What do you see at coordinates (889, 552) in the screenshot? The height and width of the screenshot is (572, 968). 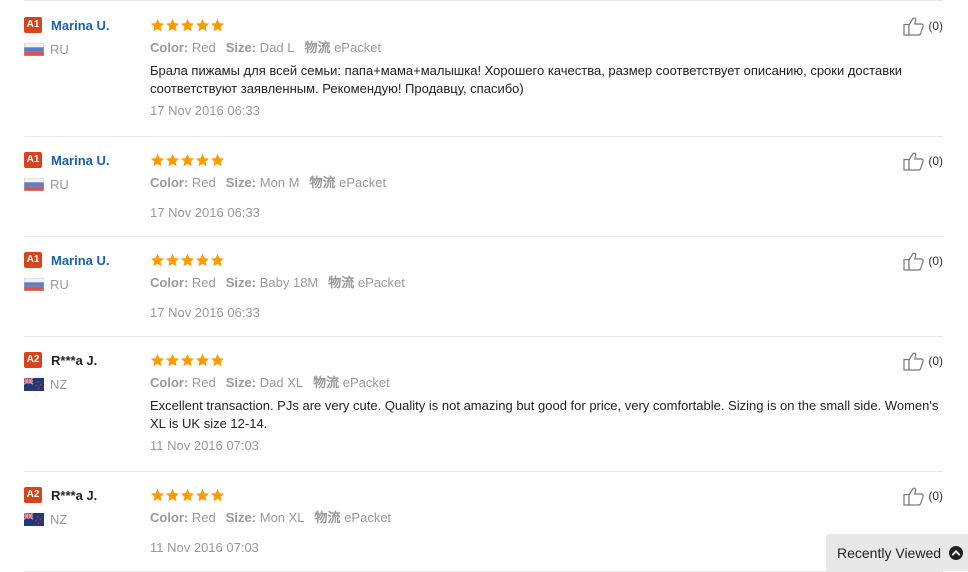 I see `recently-viewed-label: Recently Viewed` at bounding box center [889, 552].